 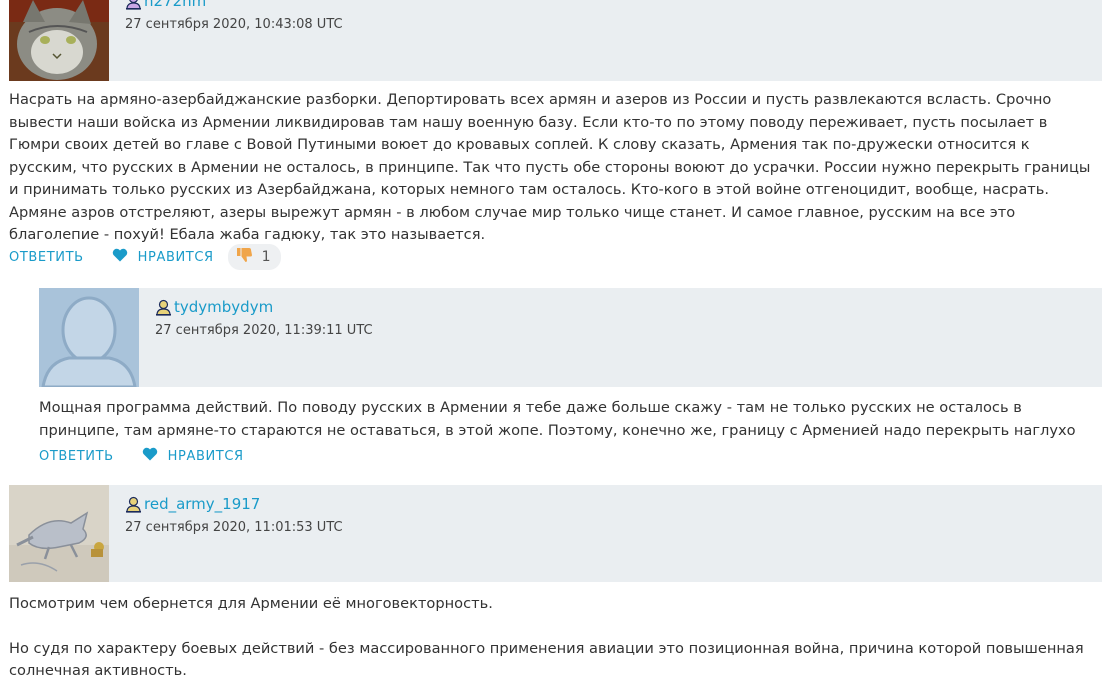 I want to click on dislike-button: 1, so click(x=254, y=257).